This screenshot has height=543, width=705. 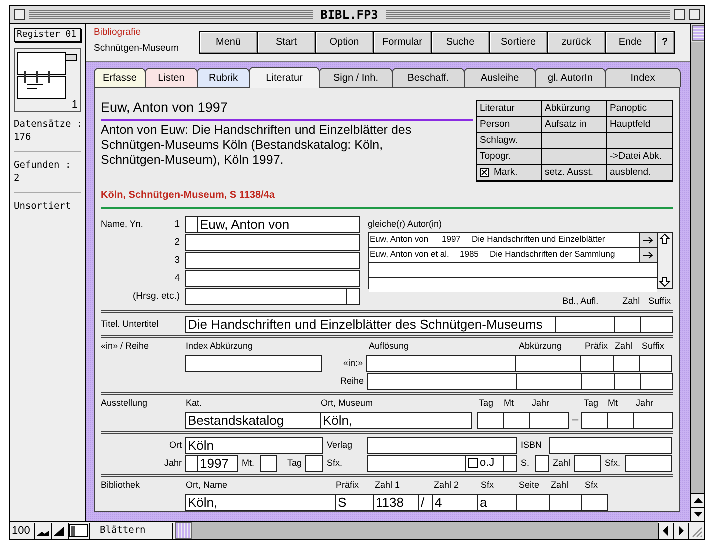 I want to click on nav-button: Sortiere, so click(x=519, y=42).